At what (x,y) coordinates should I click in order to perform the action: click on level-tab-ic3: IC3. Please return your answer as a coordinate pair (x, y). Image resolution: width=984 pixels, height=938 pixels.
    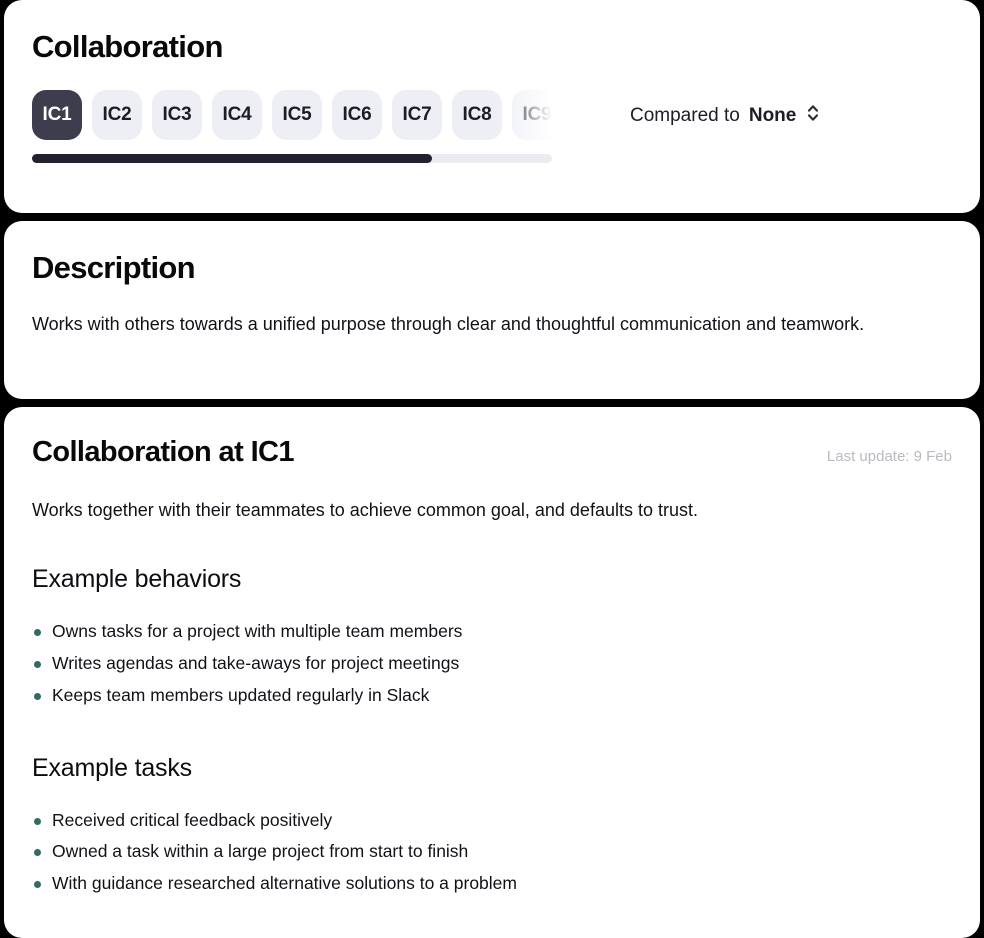
    Looking at the image, I should click on (177, 115).